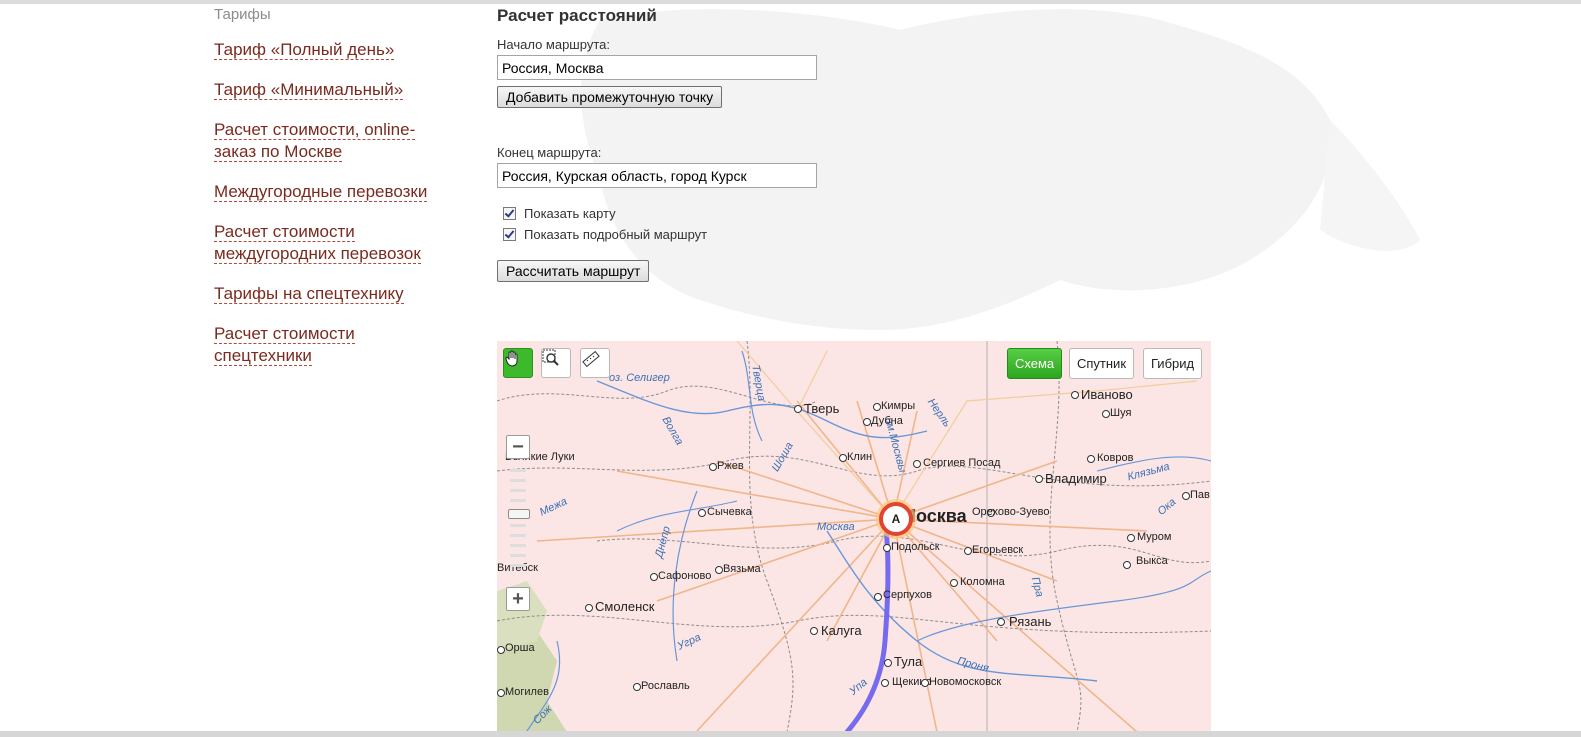 This screenshot has width=1581, height=737. I want to click on city-dot-sychevka, so click(702, 513).